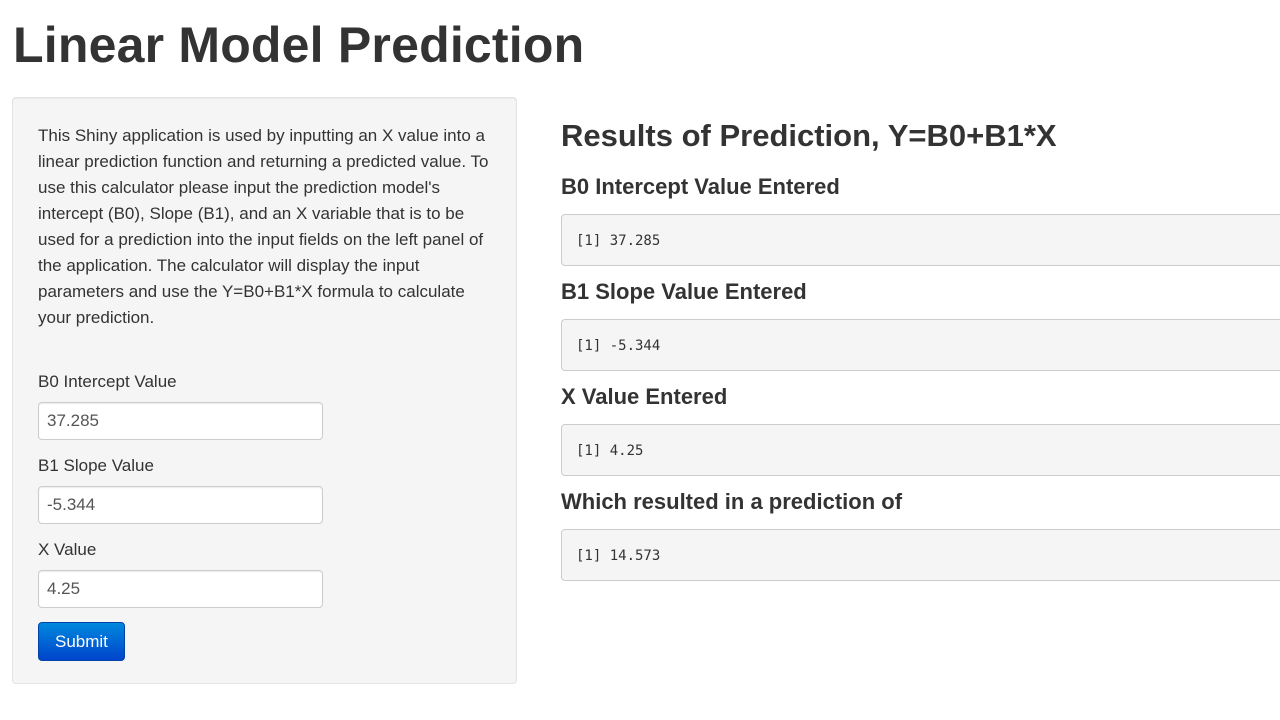 The image size is (1280, 720). Describe the element at coordinates (644, 396) in the screenshot. I see `x-result-heading: X Value Entered` at that location.